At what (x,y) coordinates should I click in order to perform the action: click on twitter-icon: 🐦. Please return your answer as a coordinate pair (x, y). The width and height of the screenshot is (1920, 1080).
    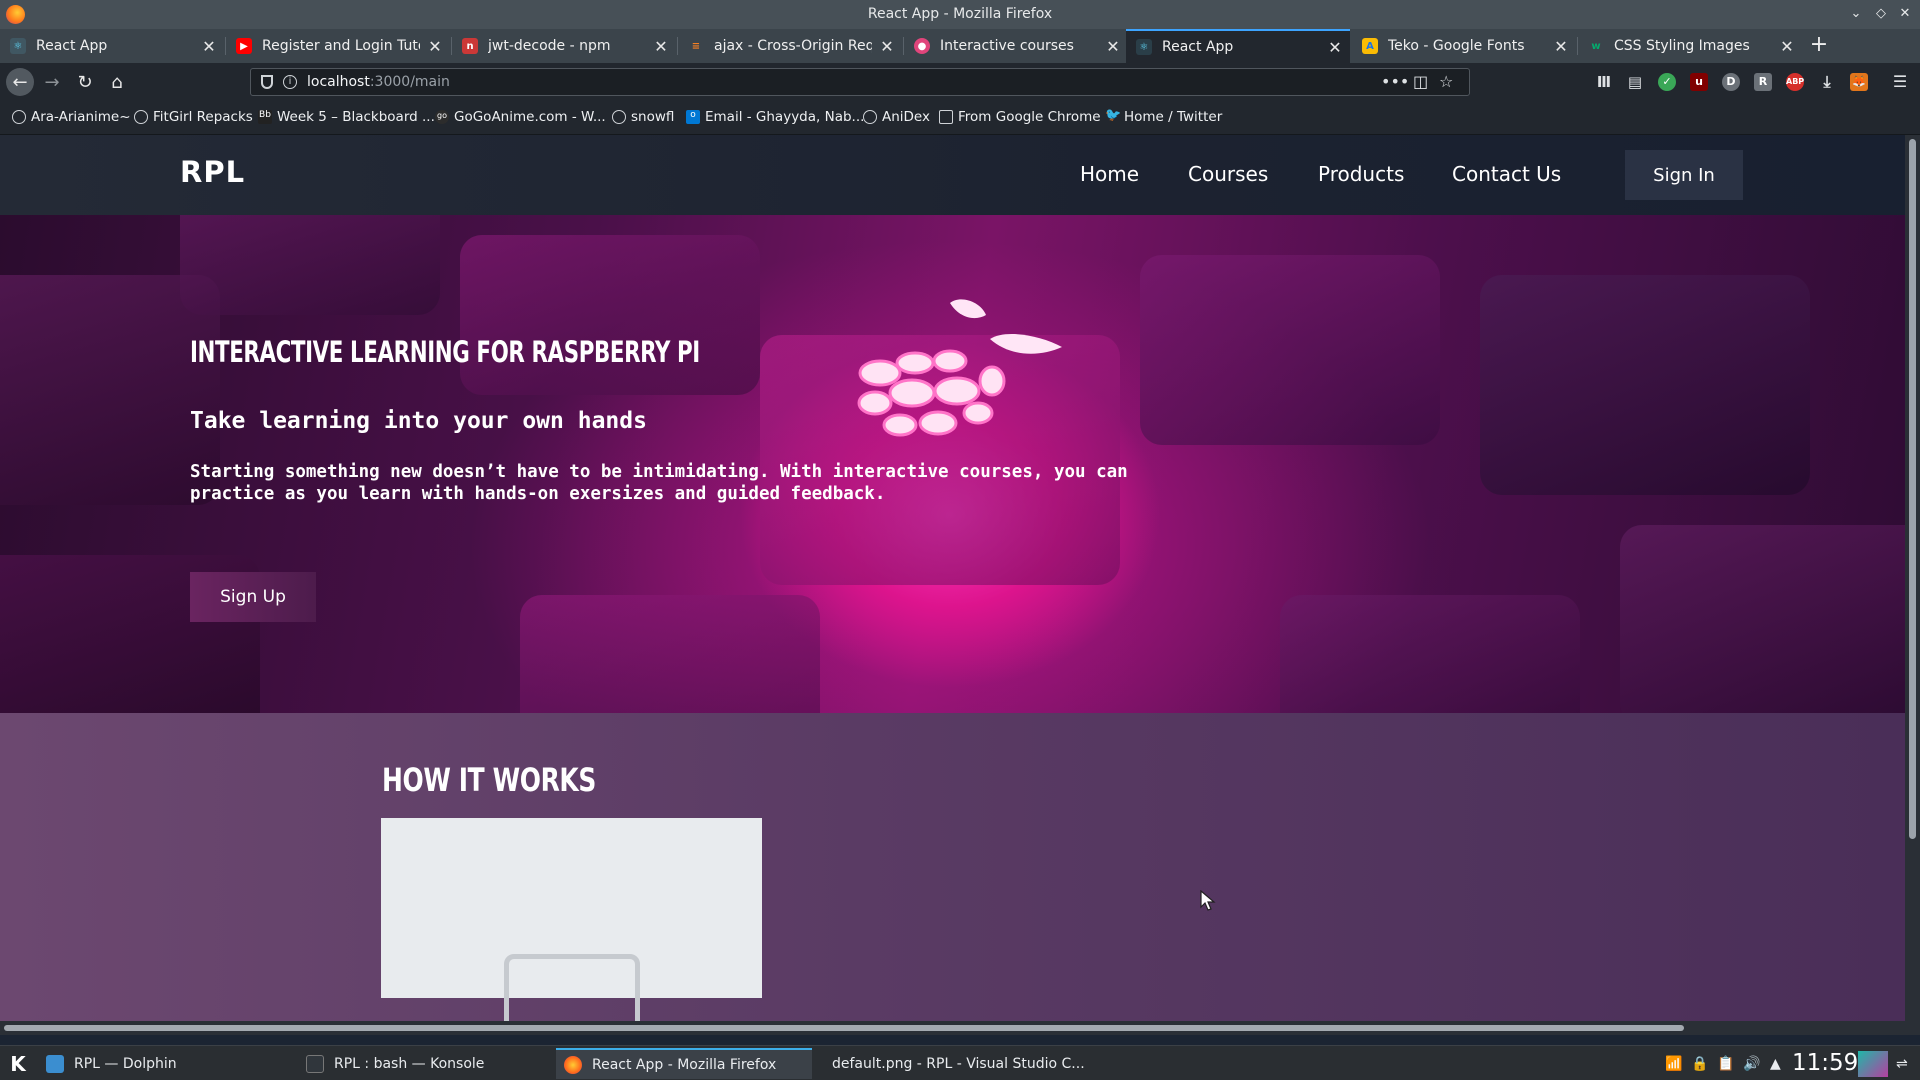
    Looking at the image, I should click on (1113, 115).